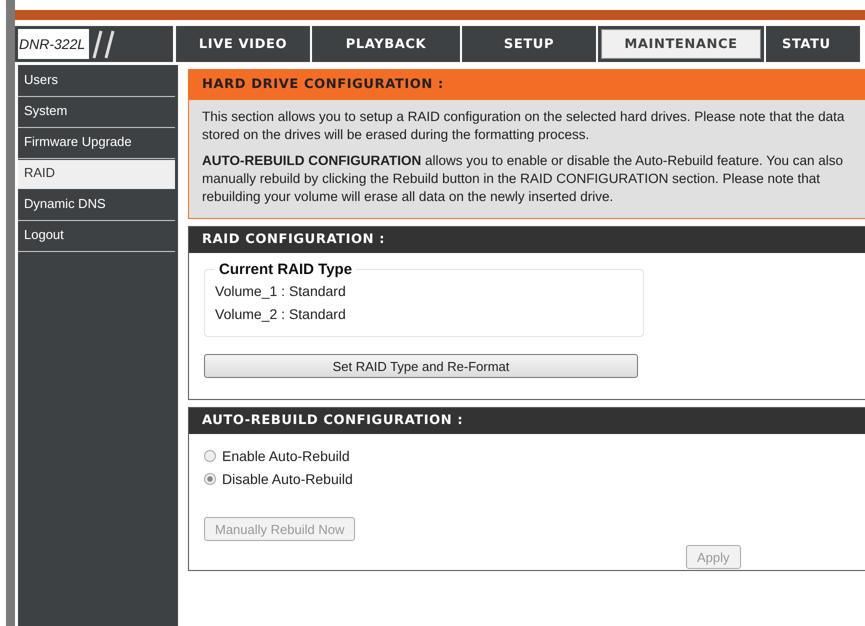 The height and width of the screenshot is (626, 865). What do you see at coordinates (527, 85) in the screenshot?
I see `section-title: HARD DRIVE CONFIGURATION :` at bounding box center [527, 85].